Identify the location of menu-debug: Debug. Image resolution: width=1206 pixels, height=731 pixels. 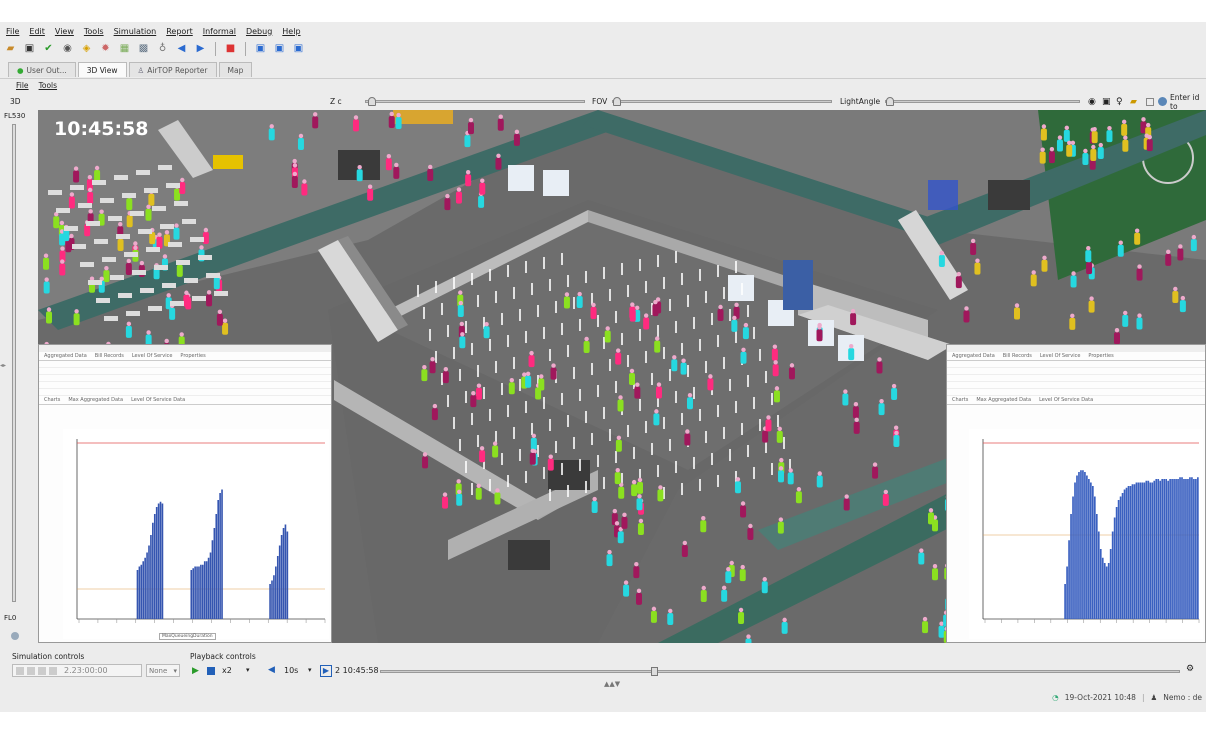
(259, 31).